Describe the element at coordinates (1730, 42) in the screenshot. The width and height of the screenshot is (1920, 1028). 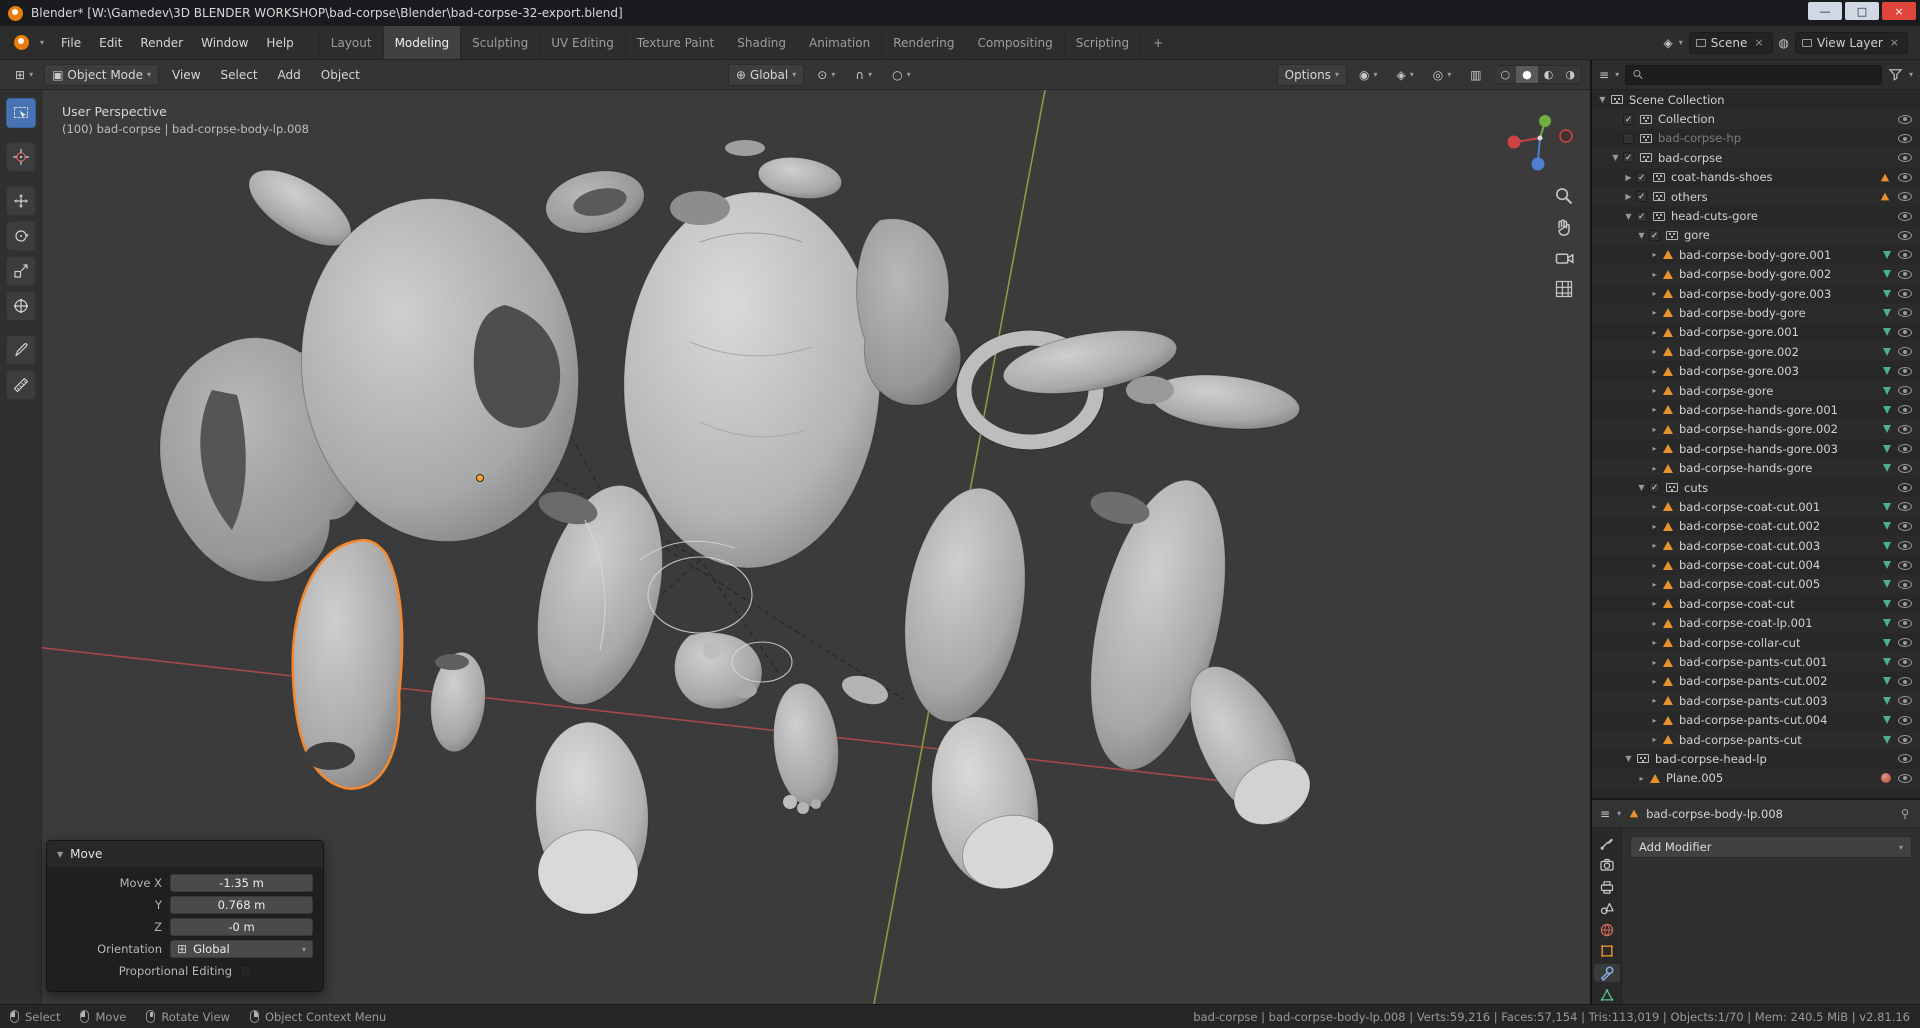
I see `scene-selector: Scene ×` at that location.